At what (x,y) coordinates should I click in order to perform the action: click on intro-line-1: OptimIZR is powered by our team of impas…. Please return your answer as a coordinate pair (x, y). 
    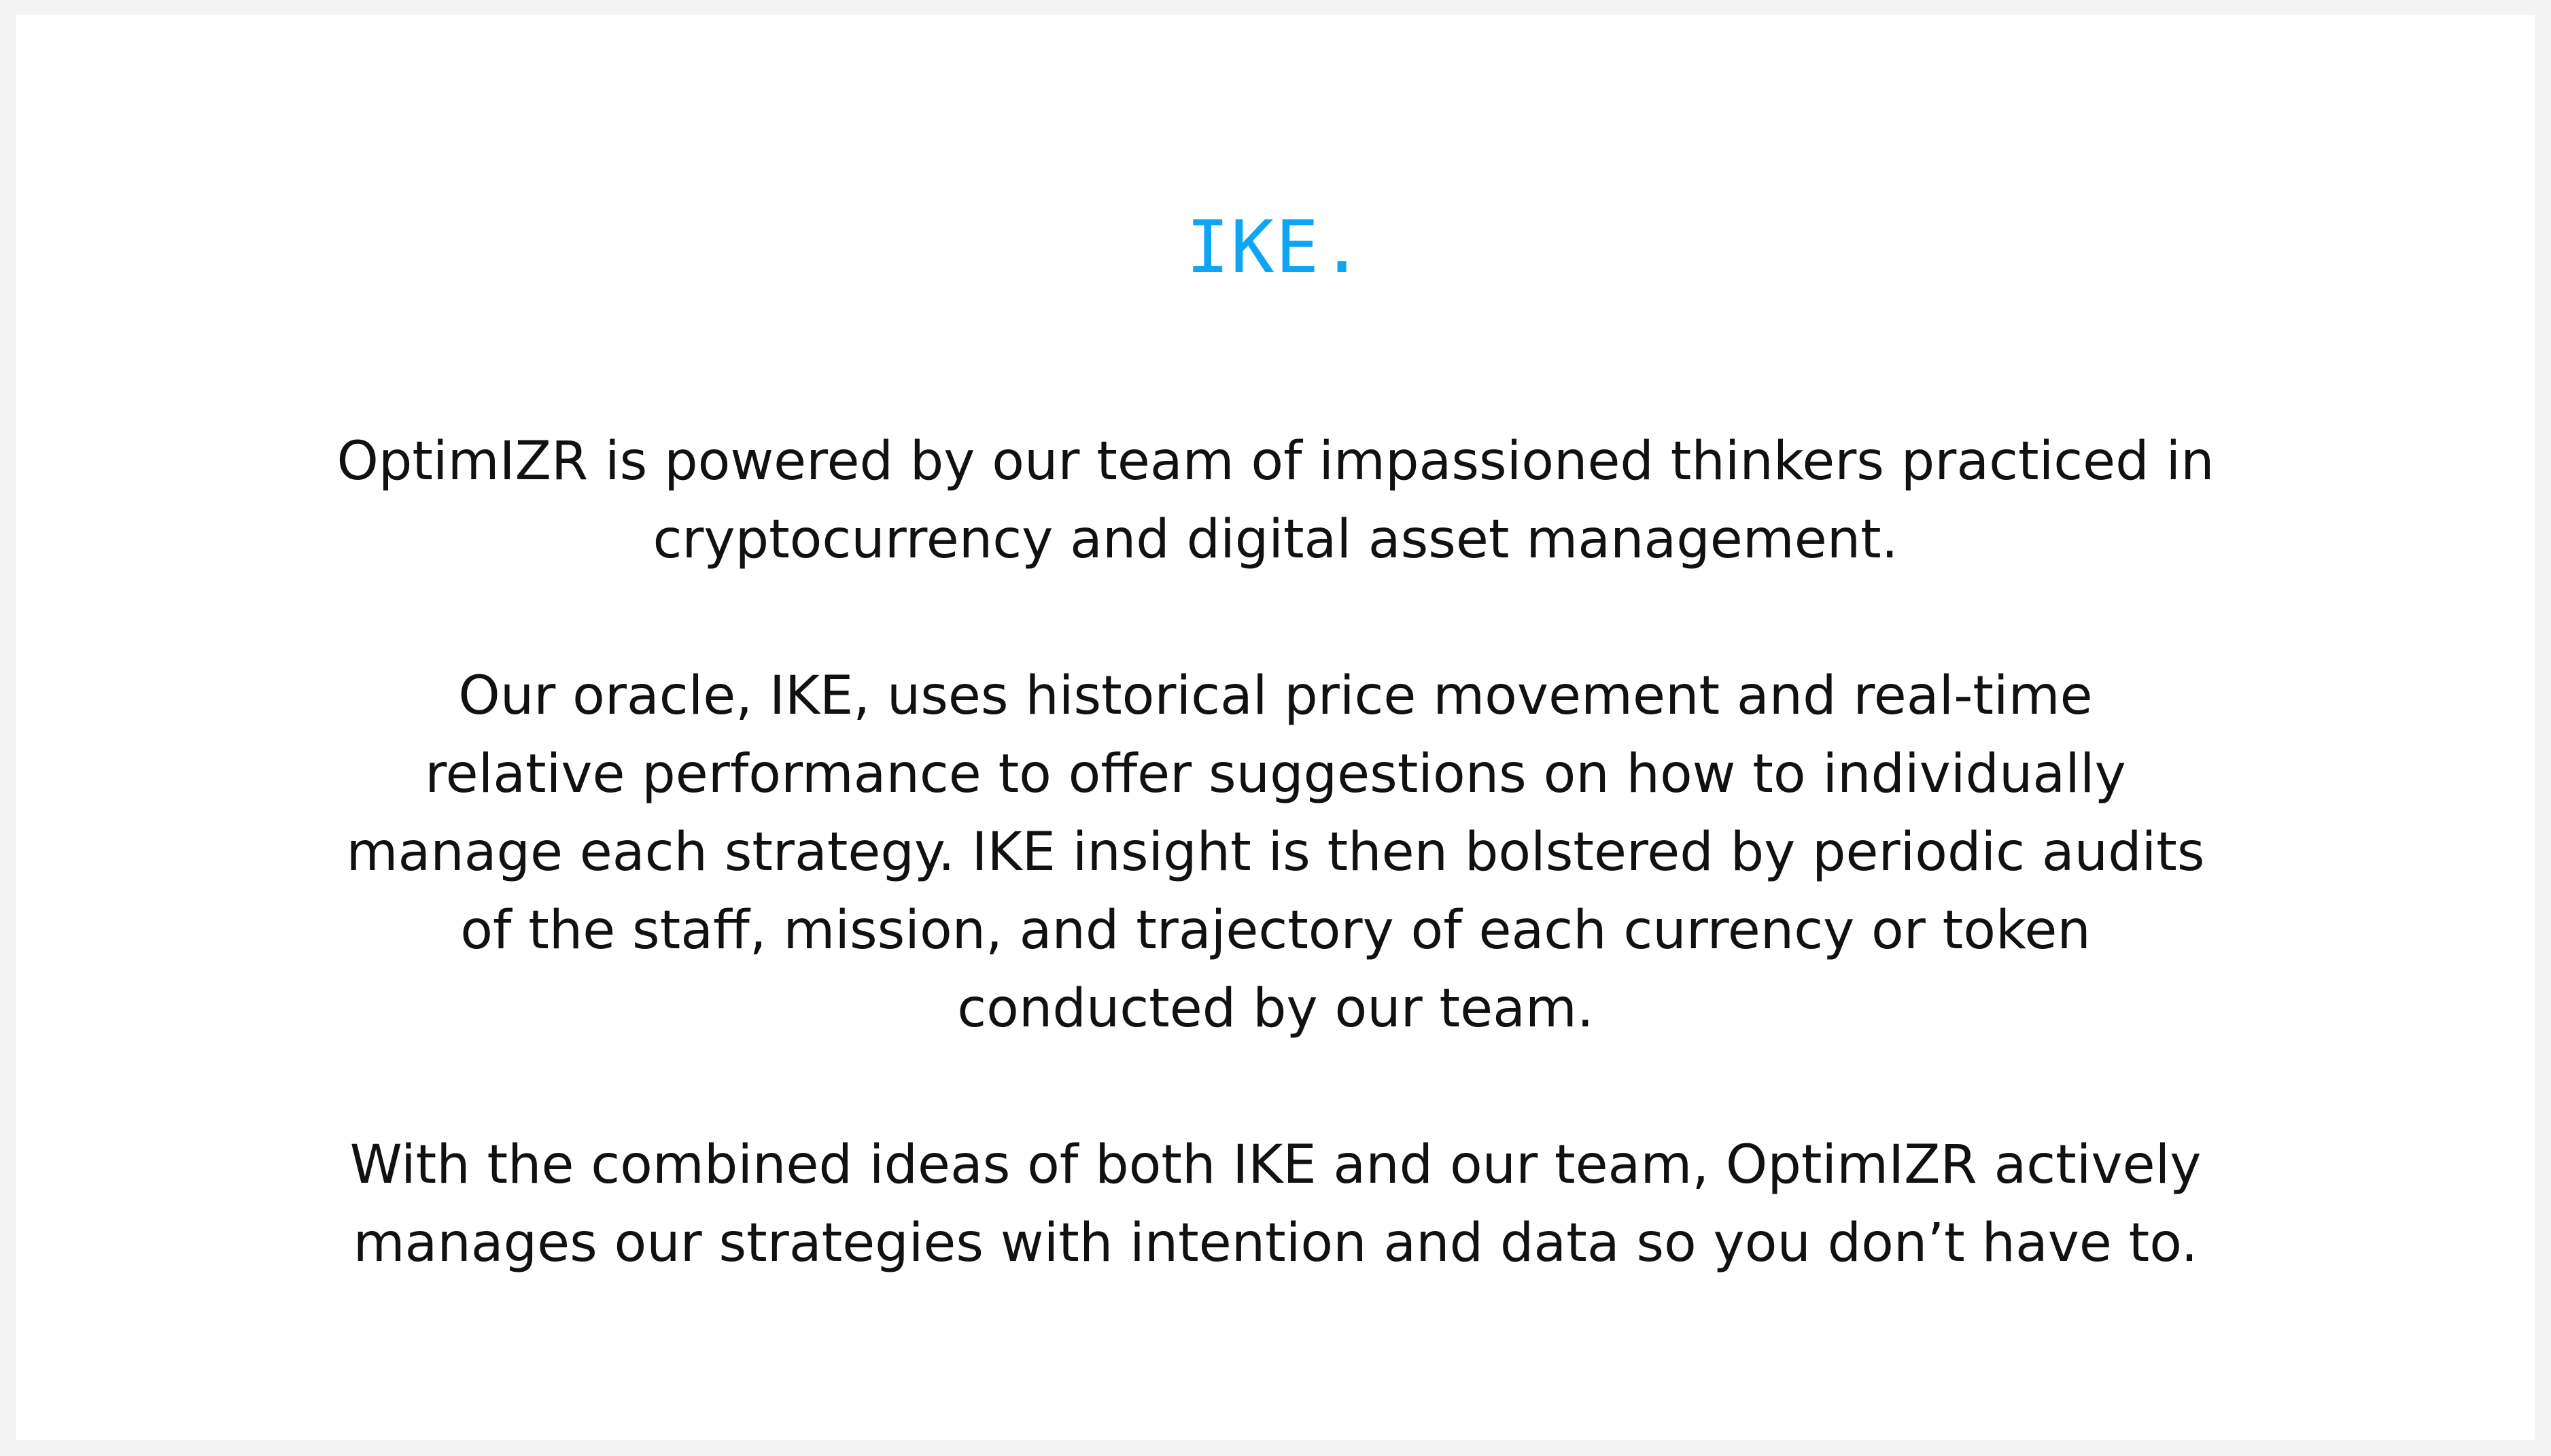
    Looking at the image, I should click on (1275, 461).